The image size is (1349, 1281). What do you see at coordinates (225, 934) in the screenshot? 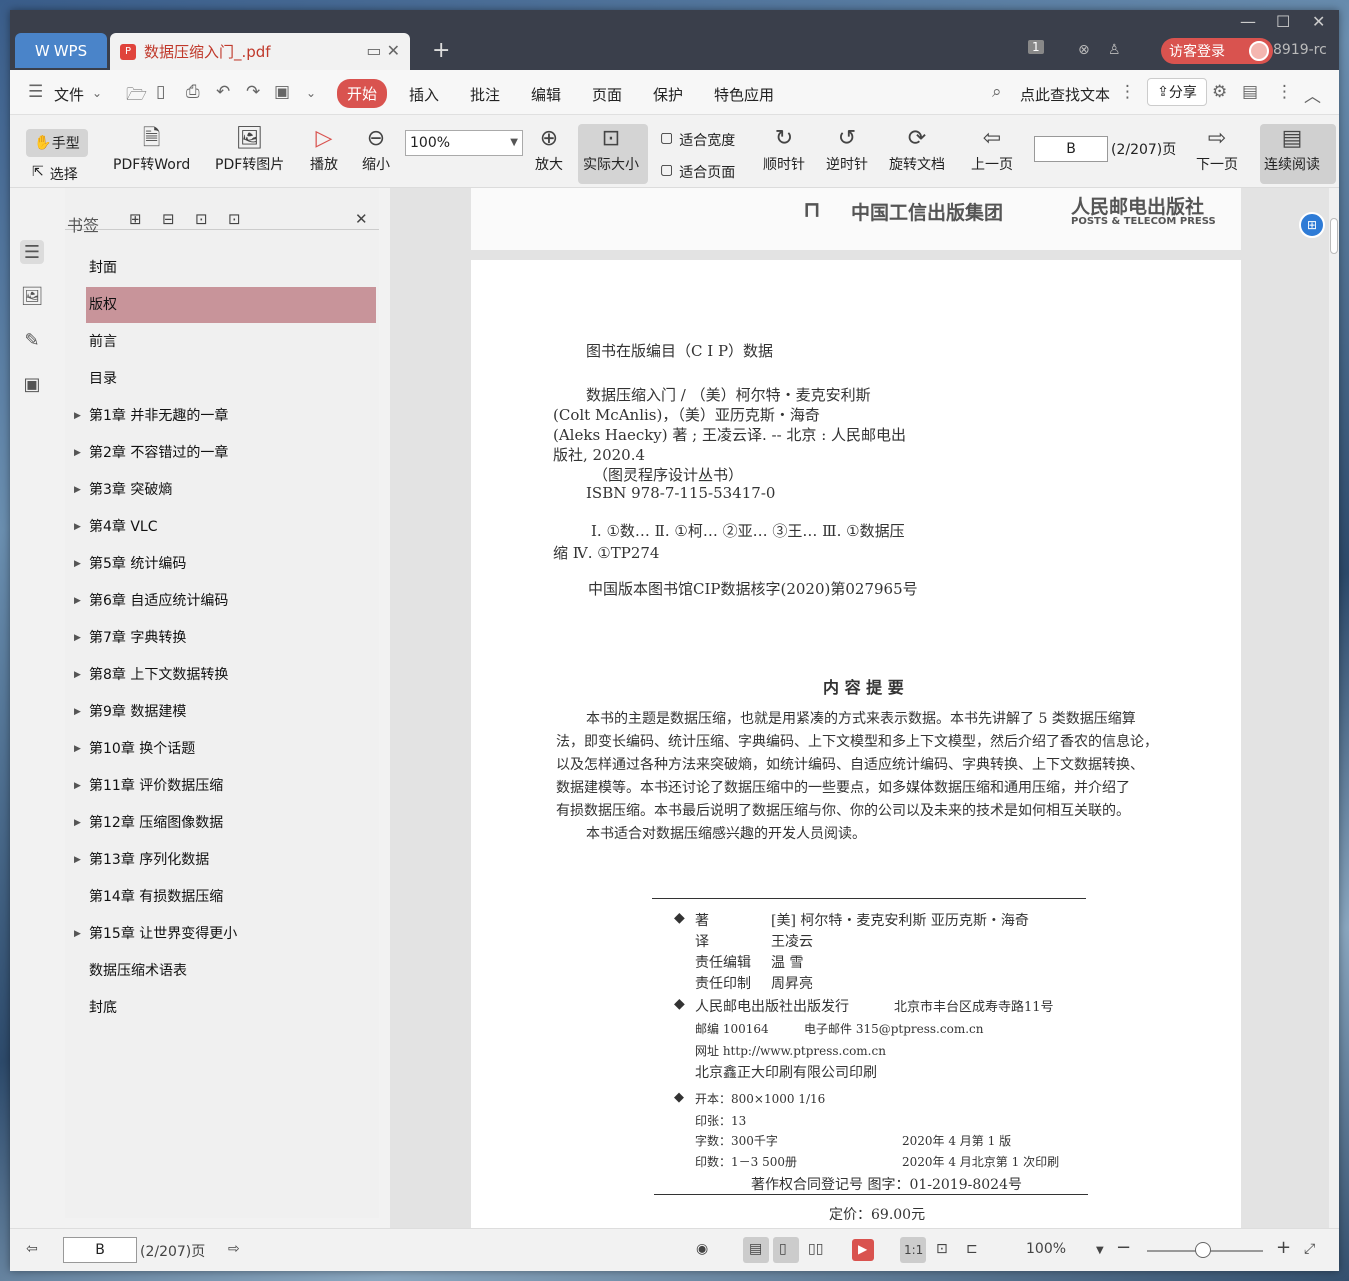
I see `bookmark-item: ▶ 第15章 让世界变得更小` at bounding box center [225, 934].